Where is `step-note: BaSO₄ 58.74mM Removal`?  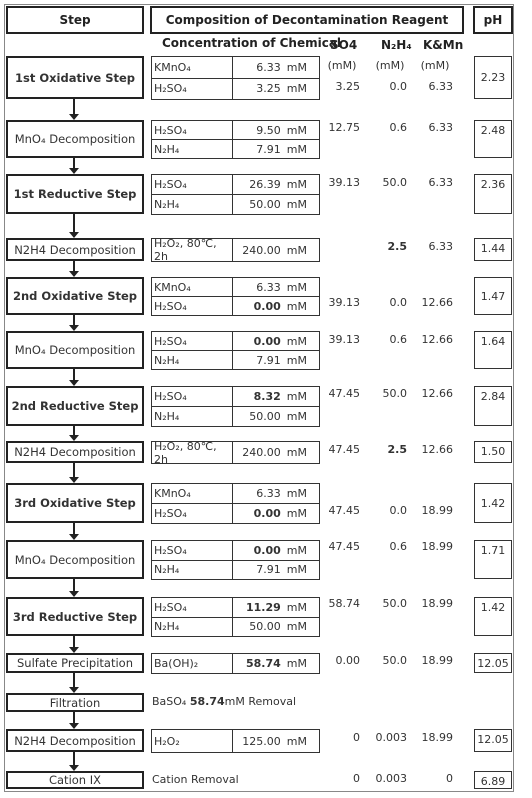
step-note: BaSO₄ 58.74mM Removal is located at coordinates (224, 701).